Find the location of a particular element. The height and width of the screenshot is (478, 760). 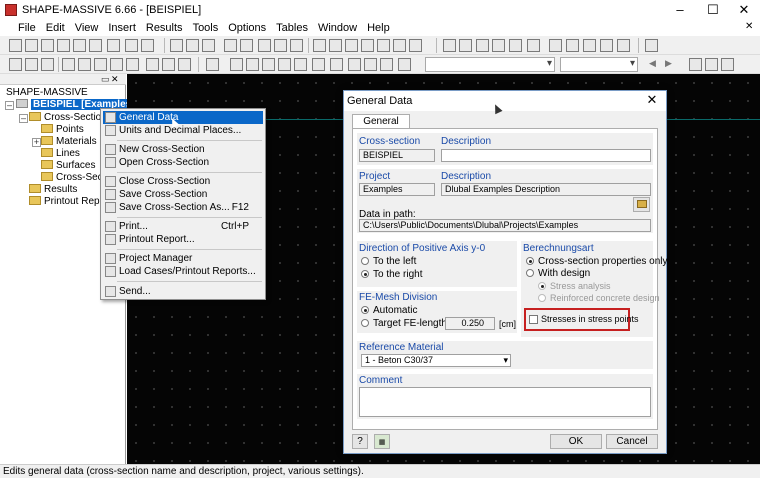

menu-edit: Edit is located at coordinates (55, 28).